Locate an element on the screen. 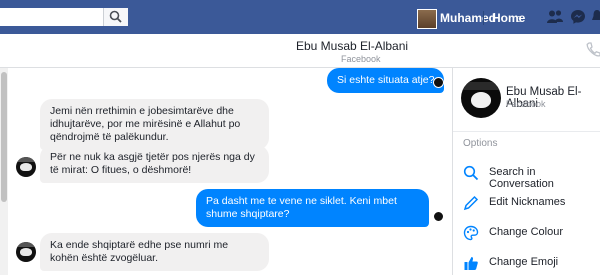 This screenshot has width=600, height=275. top-navigation-bar: Muhamed Home 3 is located at coordinates (300, 17).